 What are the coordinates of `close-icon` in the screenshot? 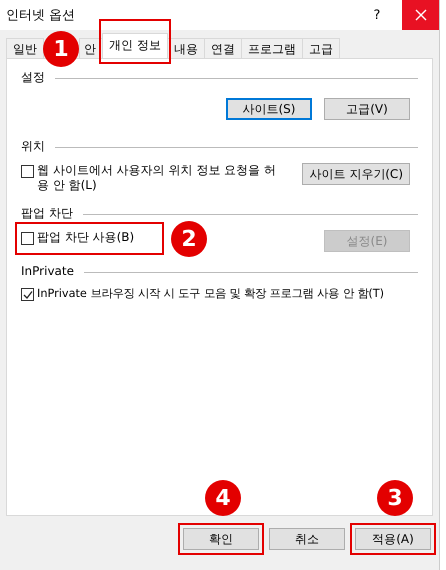 It's located at (420, 15).